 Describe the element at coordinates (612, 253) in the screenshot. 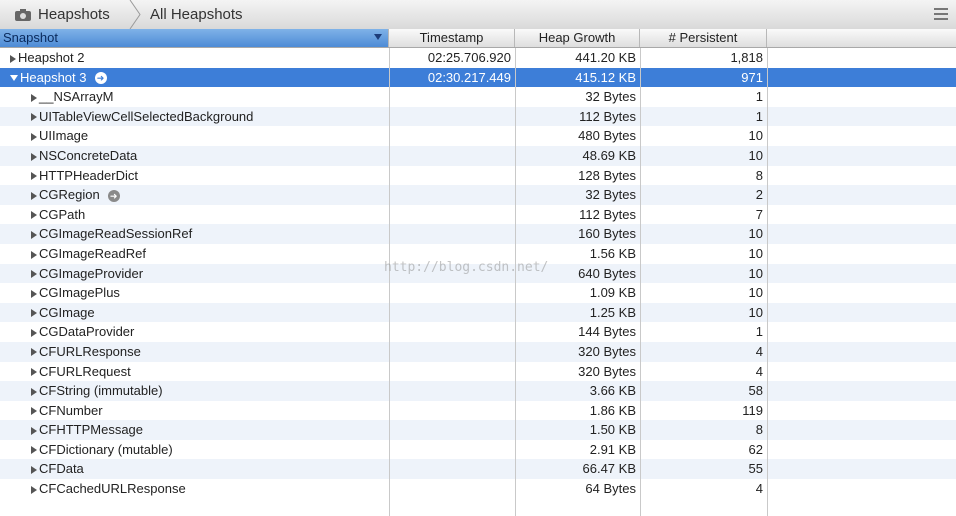

I see `row-heap-growth-cell: 1.56 KB` at that location.